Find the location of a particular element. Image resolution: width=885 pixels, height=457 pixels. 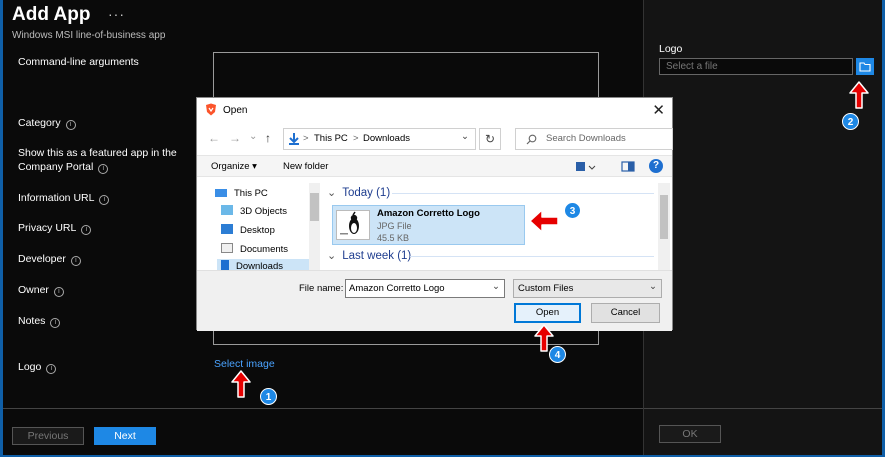

nav-item-label: Documents is located at coordinates (264, 249).